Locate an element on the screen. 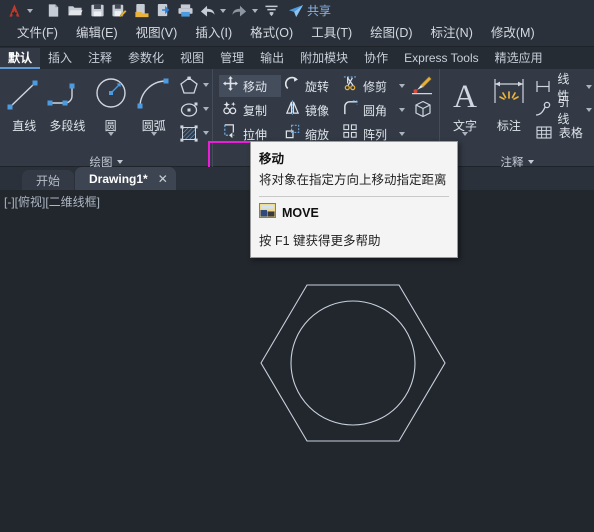 The height and width of the screenshot is (532, 594). move-tooltip: 移动 将对象在指定方向上移动指定距离 MOVE 按 F1 键获得更多帮助 is located at coordinates (354, 199).